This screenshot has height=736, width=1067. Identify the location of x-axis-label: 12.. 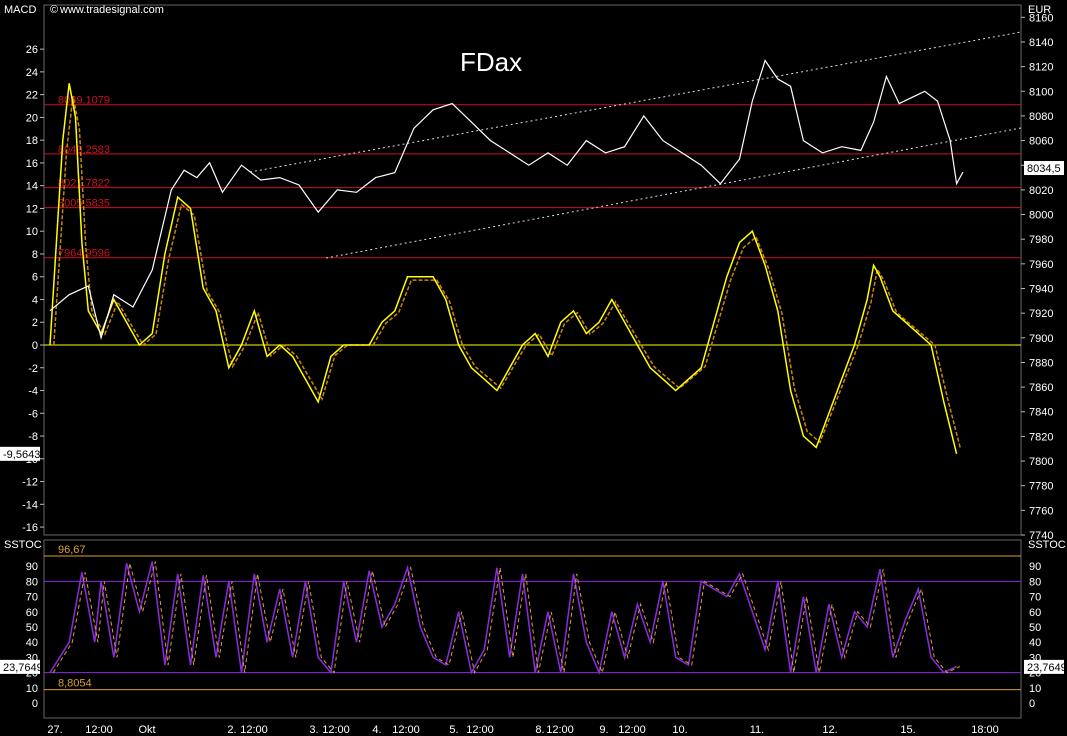
(829, 730).